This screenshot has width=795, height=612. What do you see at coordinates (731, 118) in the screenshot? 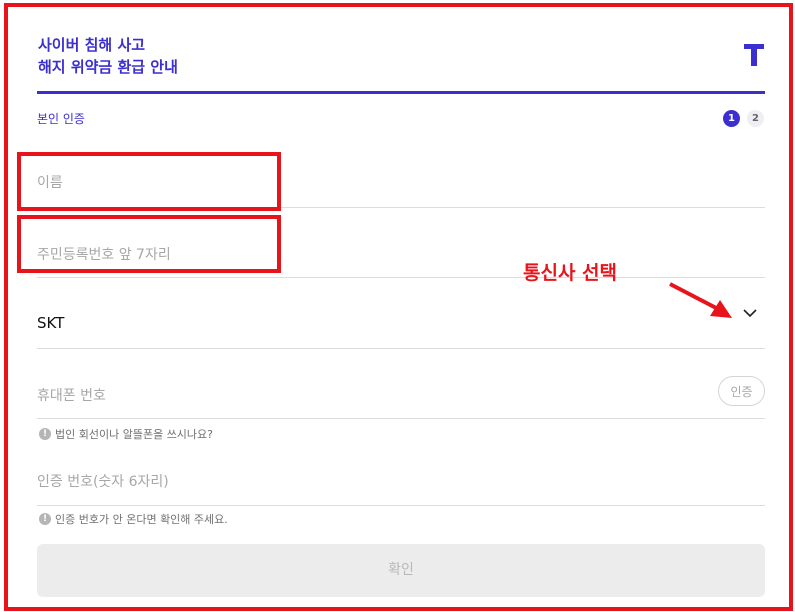
I see `step-1-badge: 1` at bounding box center [731, 118].